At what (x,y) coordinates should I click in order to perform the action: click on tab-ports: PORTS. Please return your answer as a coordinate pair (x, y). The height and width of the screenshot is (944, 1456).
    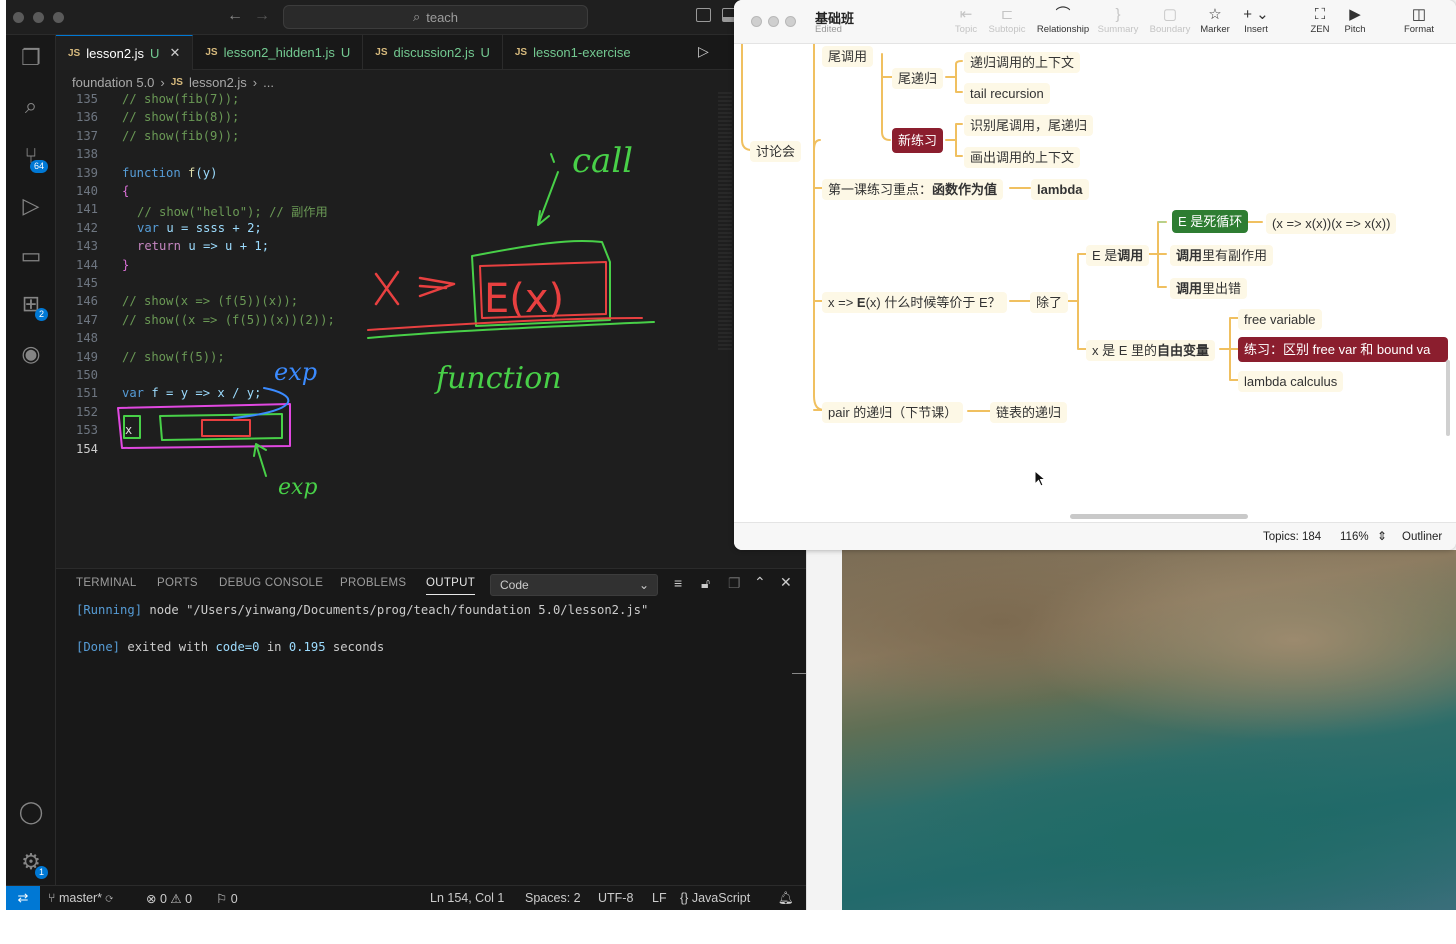
    Looking at the image, I should click on (177, 583).